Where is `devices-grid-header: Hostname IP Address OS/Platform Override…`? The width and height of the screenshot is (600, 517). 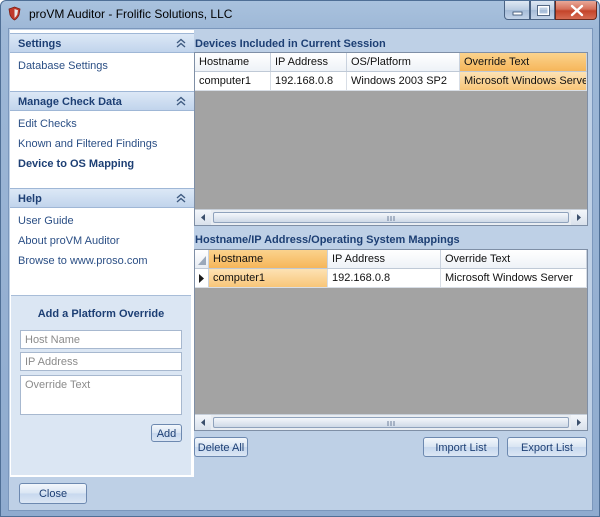 devices-grid-header: Hostname IP Address OS/Platform Override… is located at coordinates (391, 62).